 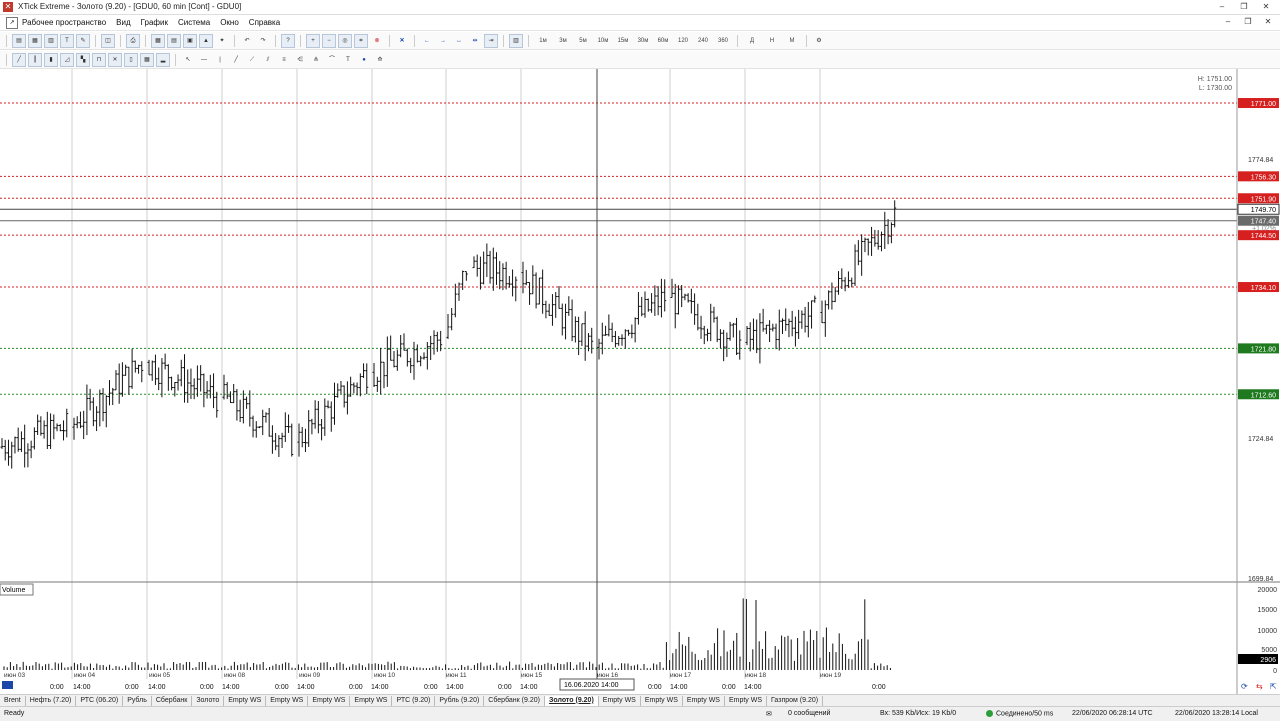 I want to click on timeframe-60m: 60м, so click(x=663, y=41).